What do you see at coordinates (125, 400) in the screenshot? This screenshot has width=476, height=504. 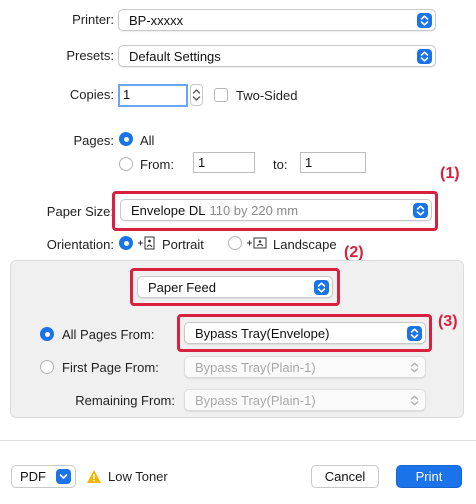 I see `remaining-label: Remaining From:` at bounding box center [125, 400].